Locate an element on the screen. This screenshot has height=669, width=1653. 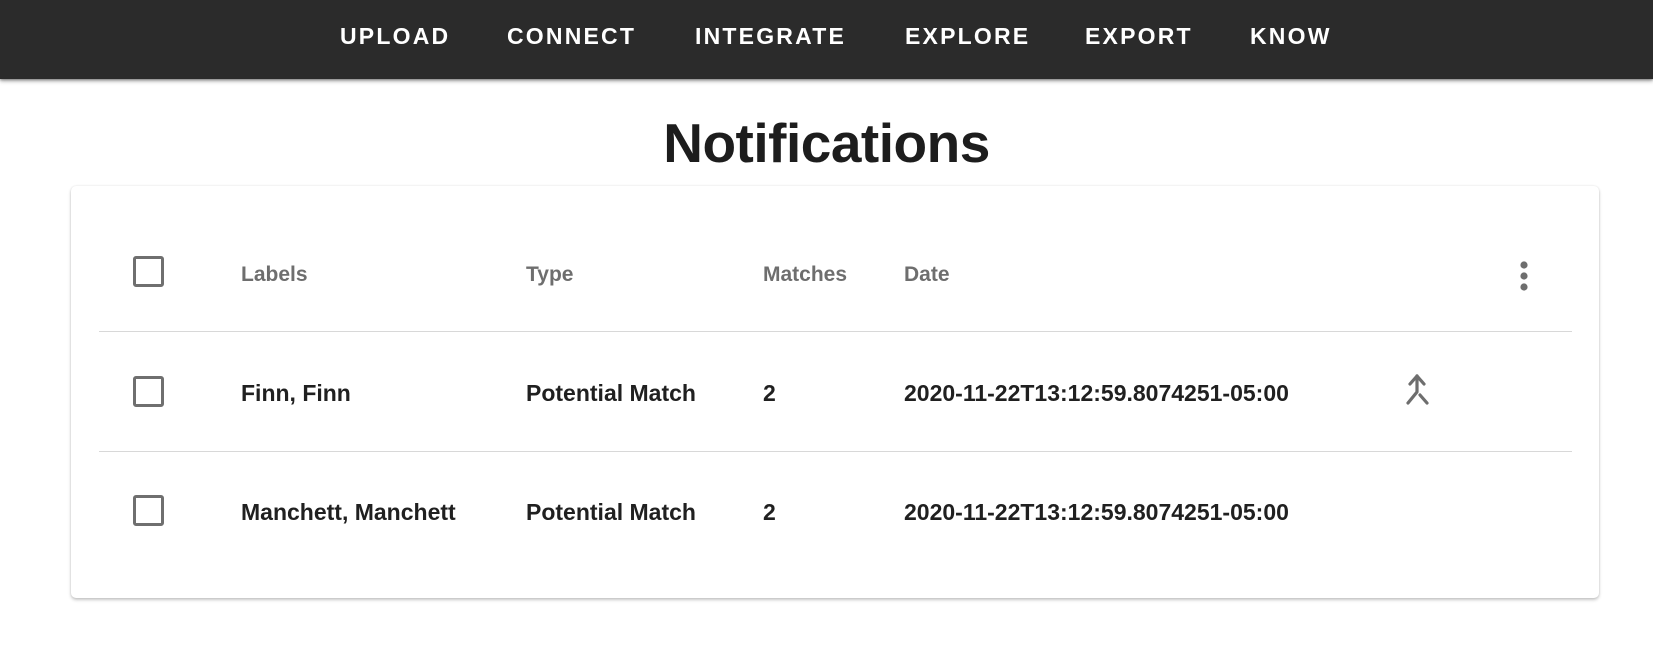
nav-connect: CONNECT is located at coordinates (571, 36).